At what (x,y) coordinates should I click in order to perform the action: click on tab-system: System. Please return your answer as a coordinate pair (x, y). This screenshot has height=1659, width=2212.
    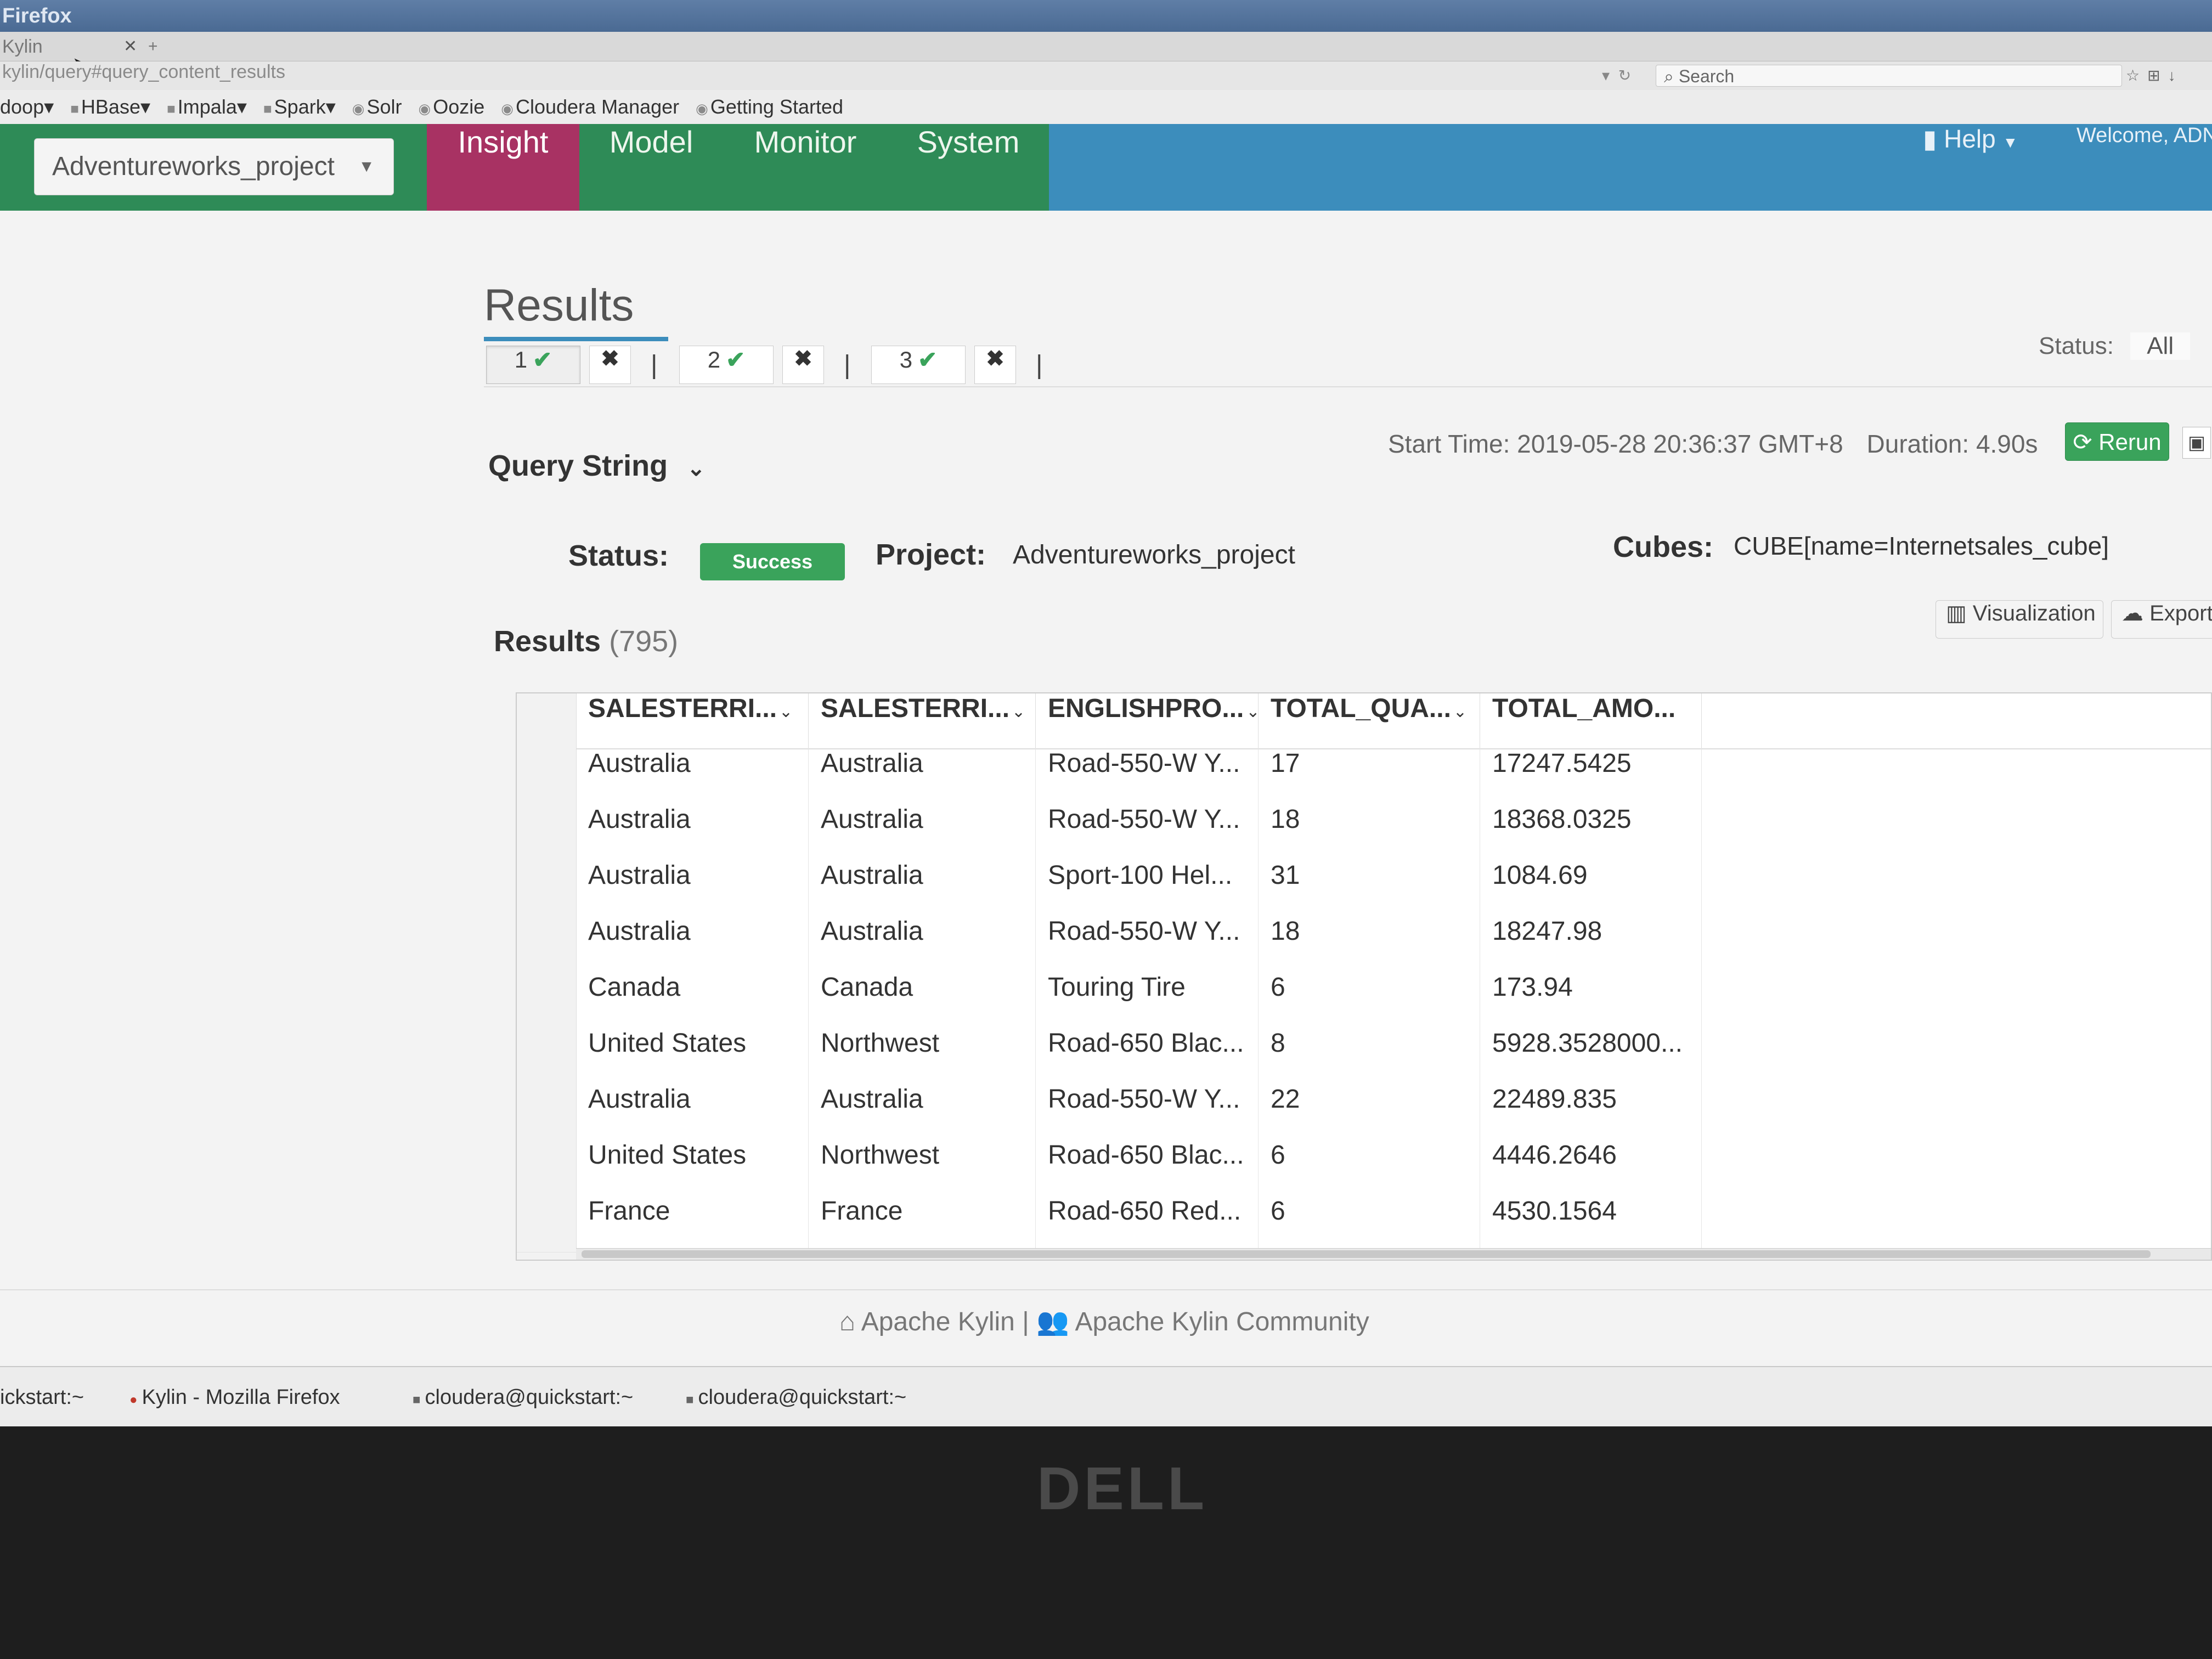
    Looking at the image, I should click on (969, 167).